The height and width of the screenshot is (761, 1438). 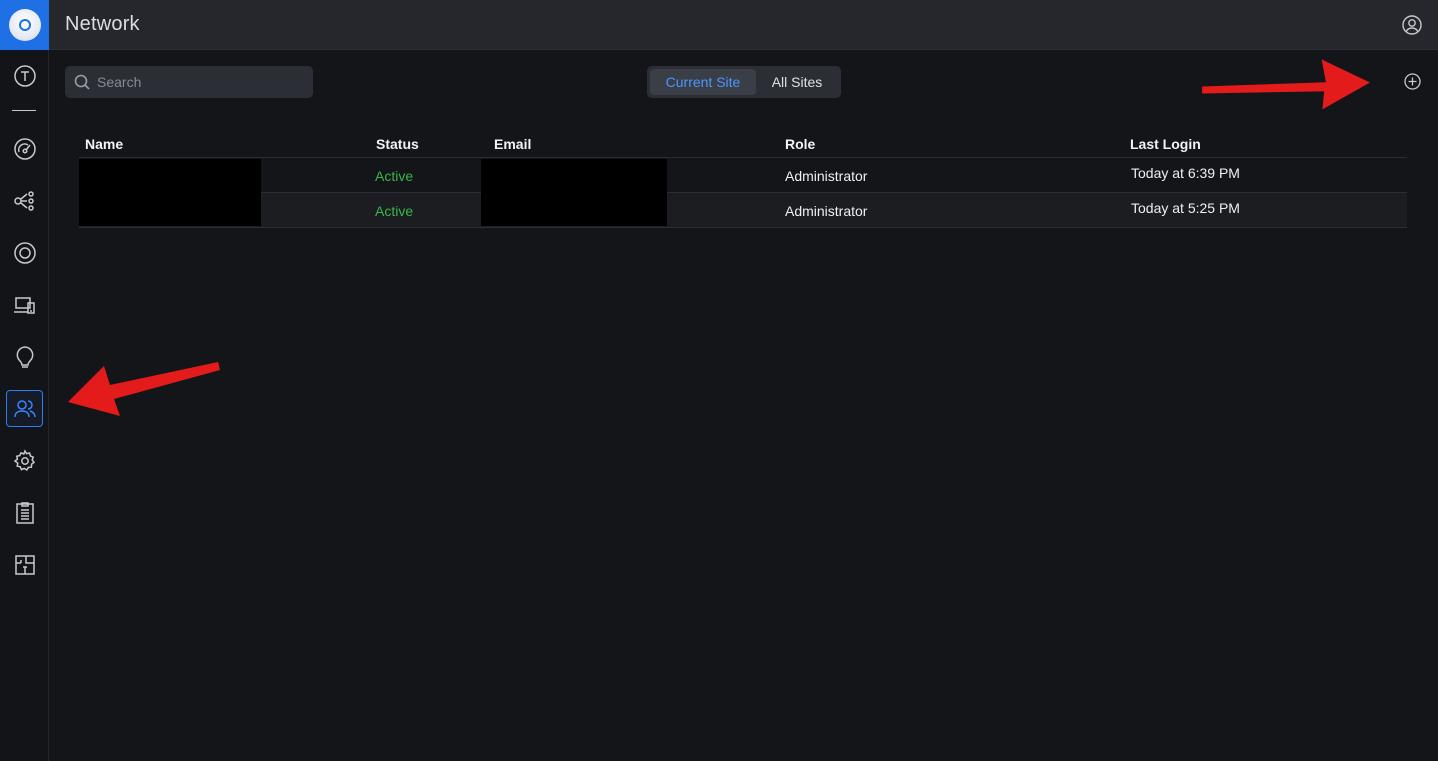 I want to click on sidebar-item-logs, so click(x=24, y=512).